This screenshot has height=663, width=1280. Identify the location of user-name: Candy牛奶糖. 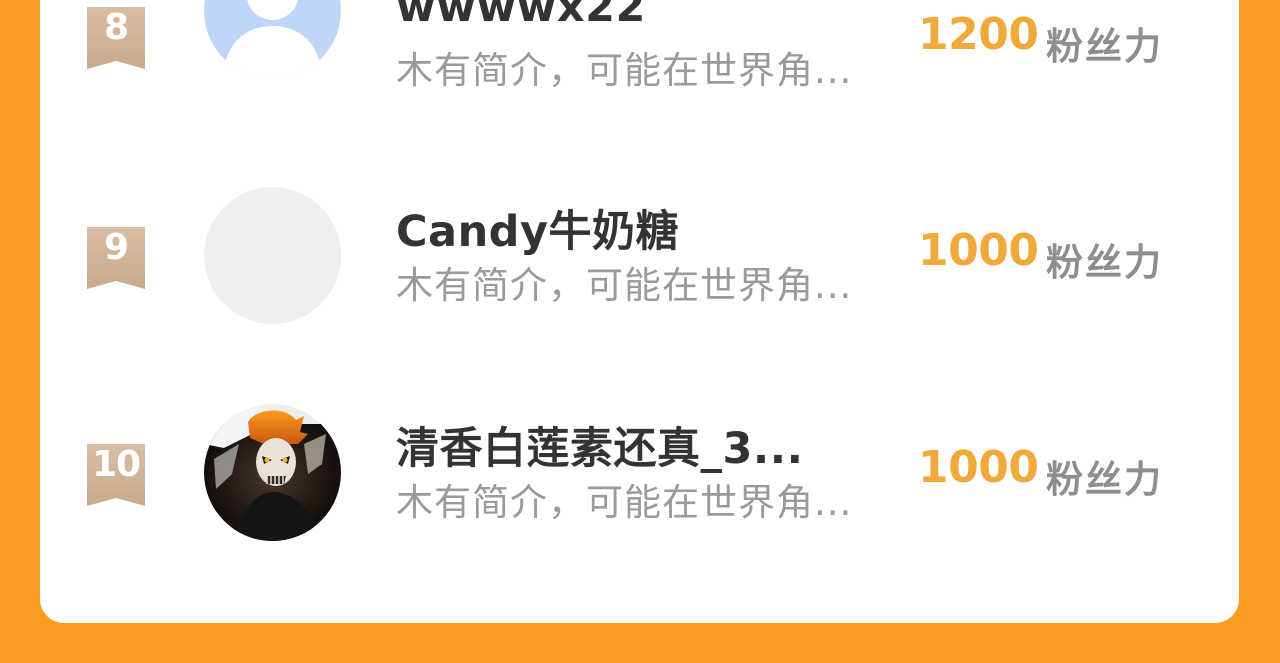
(537, 228).